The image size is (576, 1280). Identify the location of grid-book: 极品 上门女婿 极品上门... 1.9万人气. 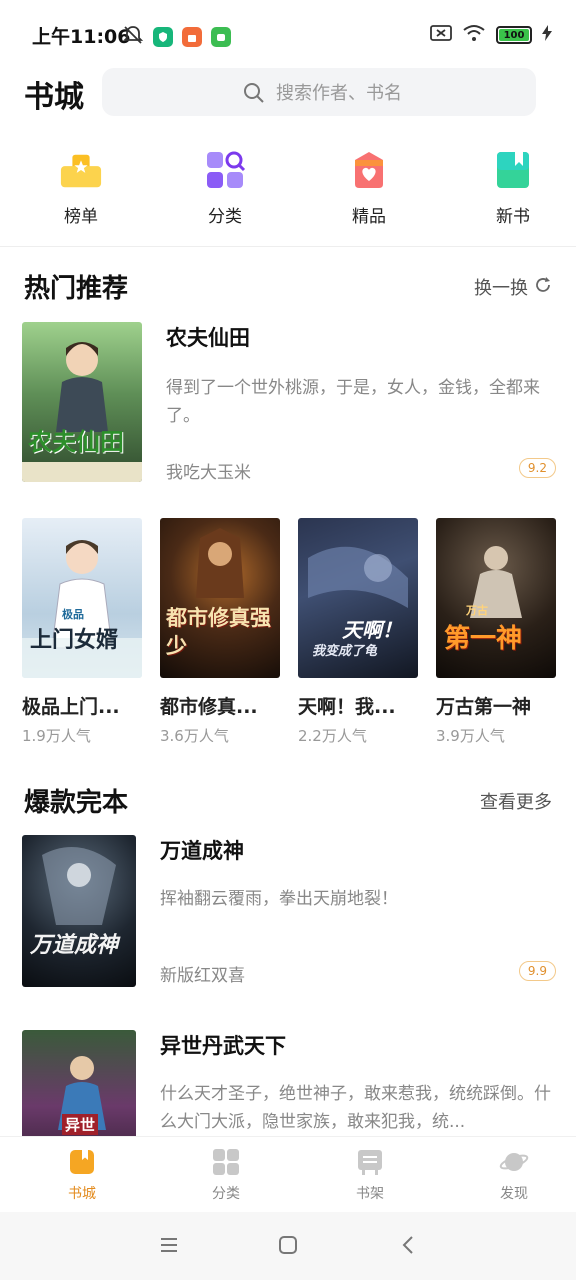
(82, 632).